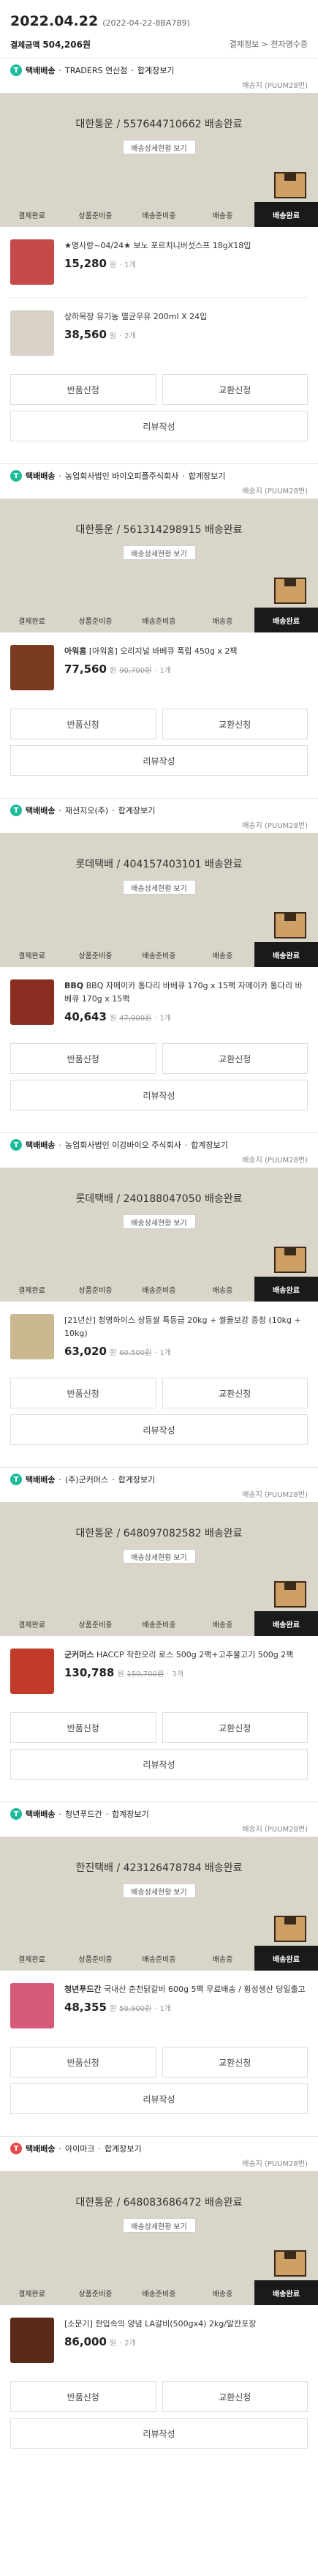  I want to click on product-info: 상하목장 유기농 멸균우유 200ml X 24입 38,560 원 · 2개, so click(186, 333).